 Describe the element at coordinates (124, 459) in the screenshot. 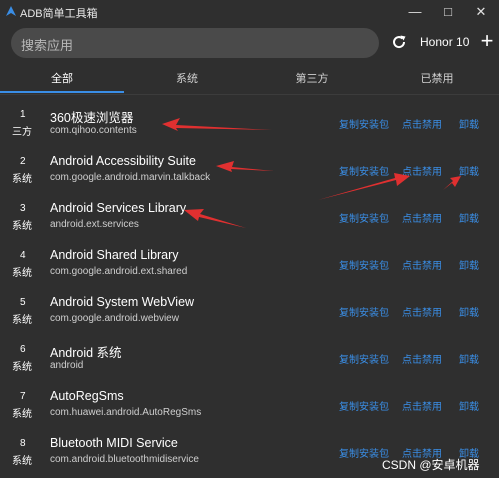

I see `app-package: com.android.bluetoothmidiservice` at that location.